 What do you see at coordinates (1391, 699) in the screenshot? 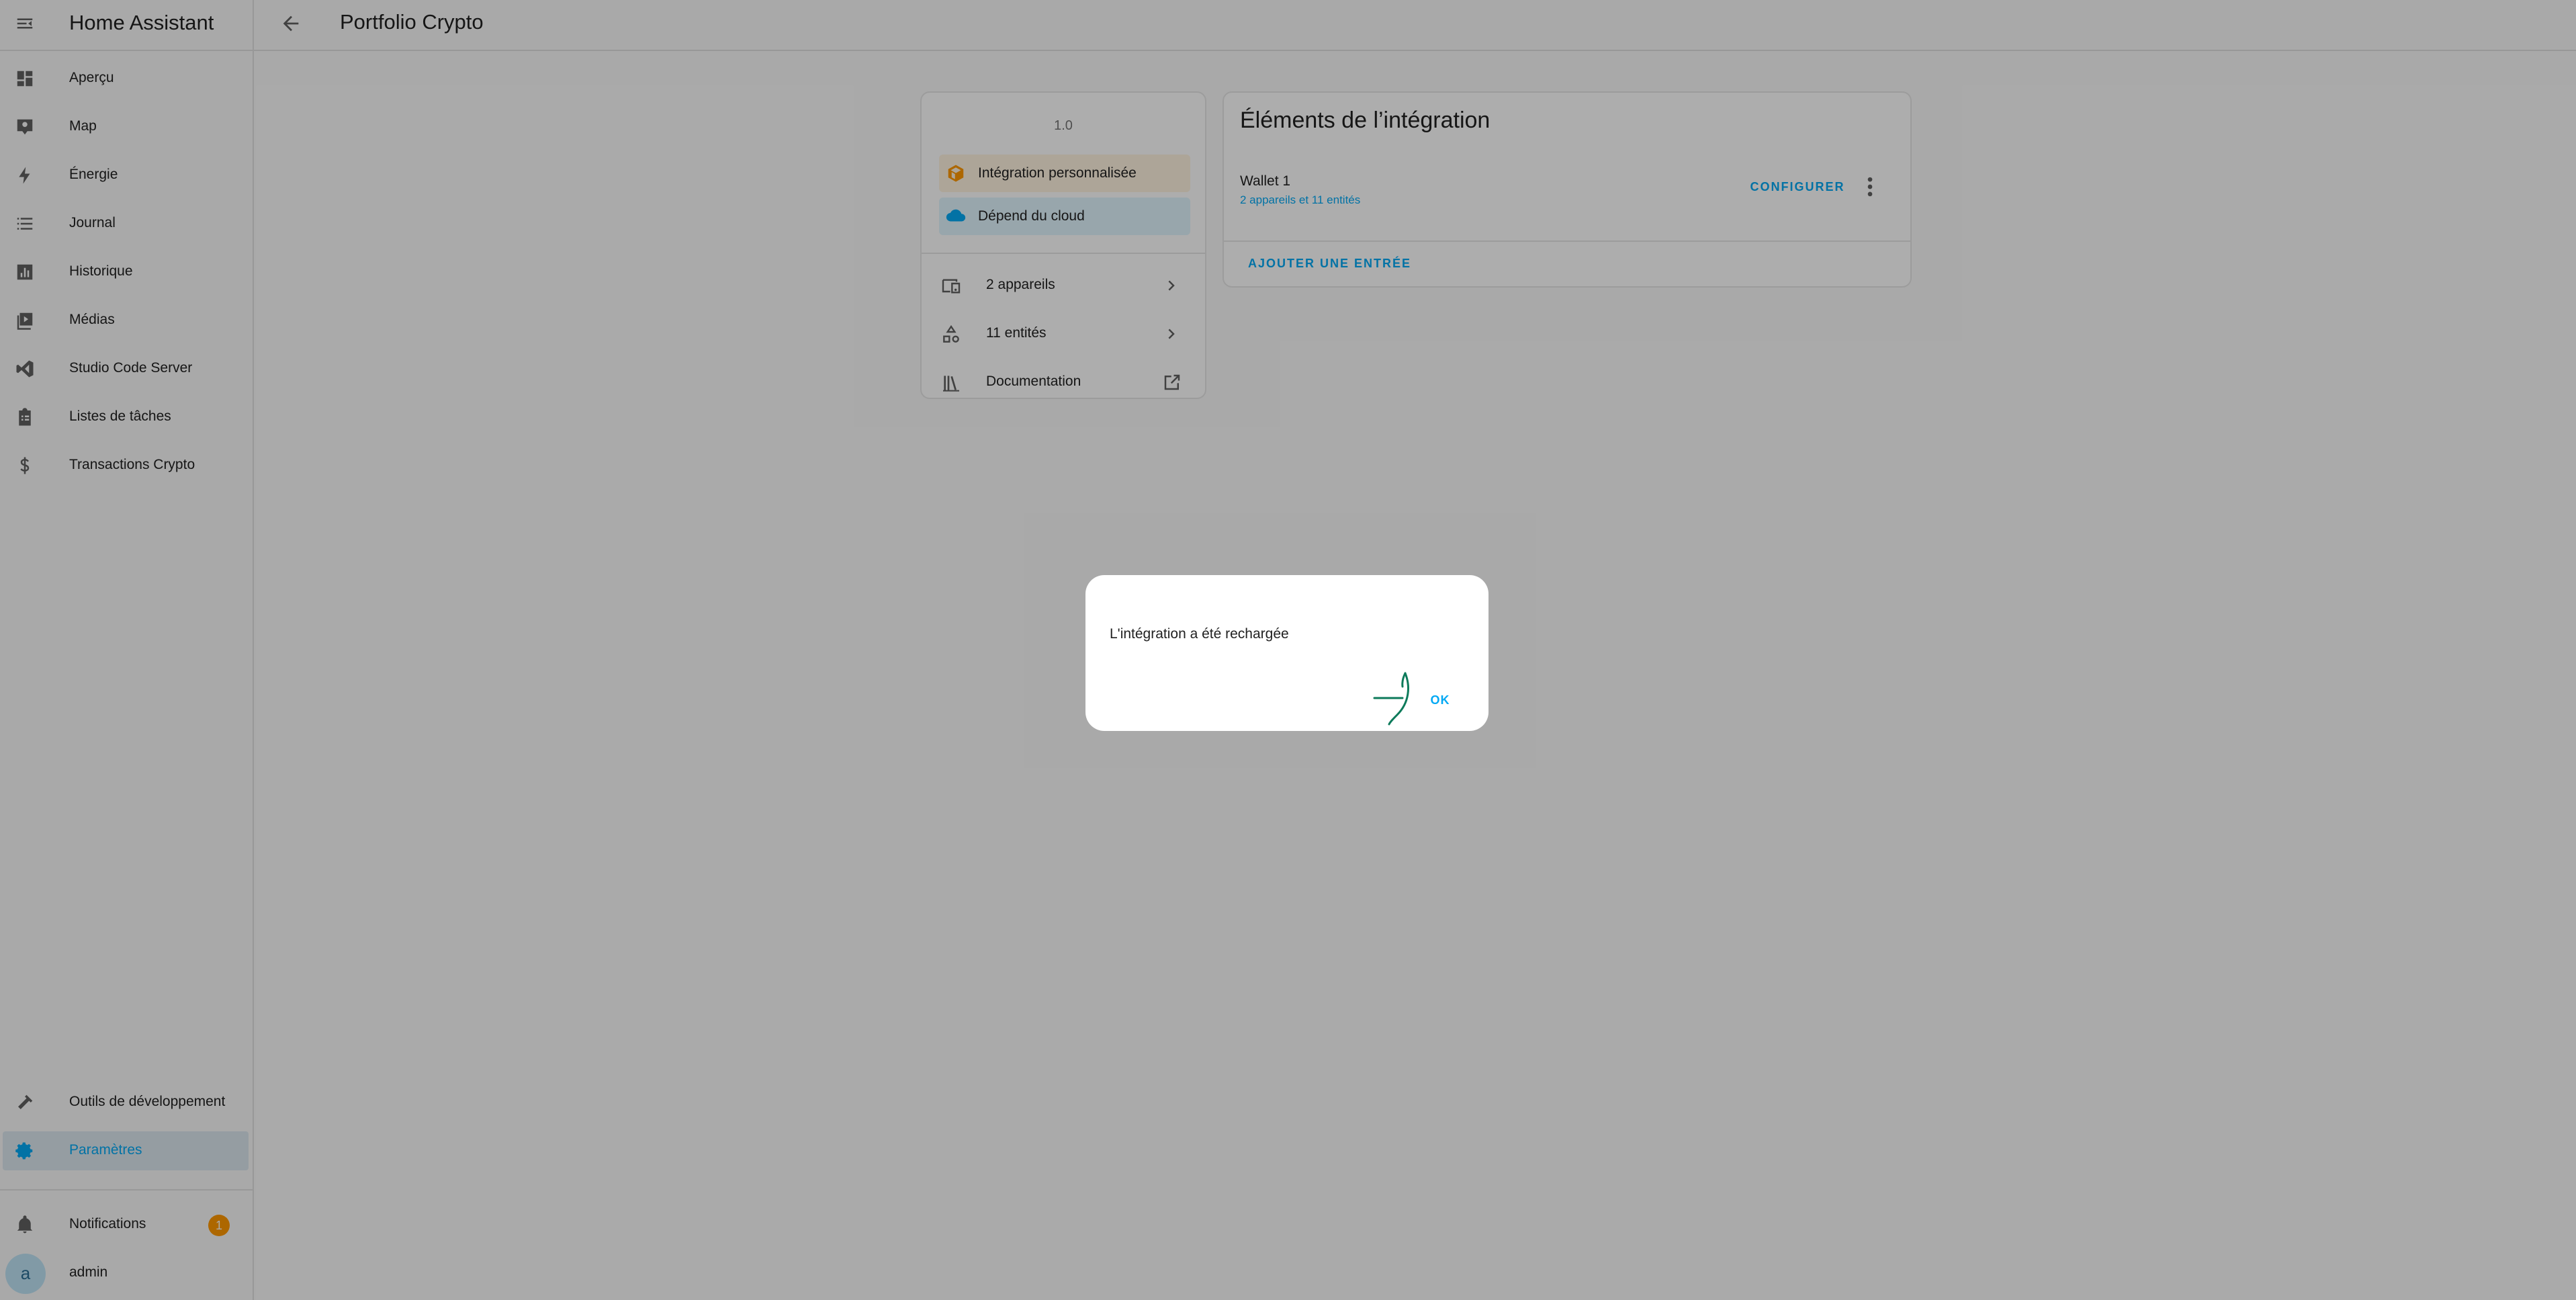
I see `hand-cursor-mark` at bounding box center [1391, 699].